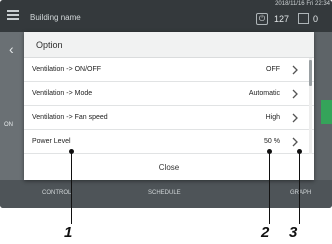 The height and width of the screenshot is (244, 332). Describe the element at coordinates (169, 118) in the screenshot. I see `option-row-fan-speed: Ventilation -> Fan speed High` at that location.